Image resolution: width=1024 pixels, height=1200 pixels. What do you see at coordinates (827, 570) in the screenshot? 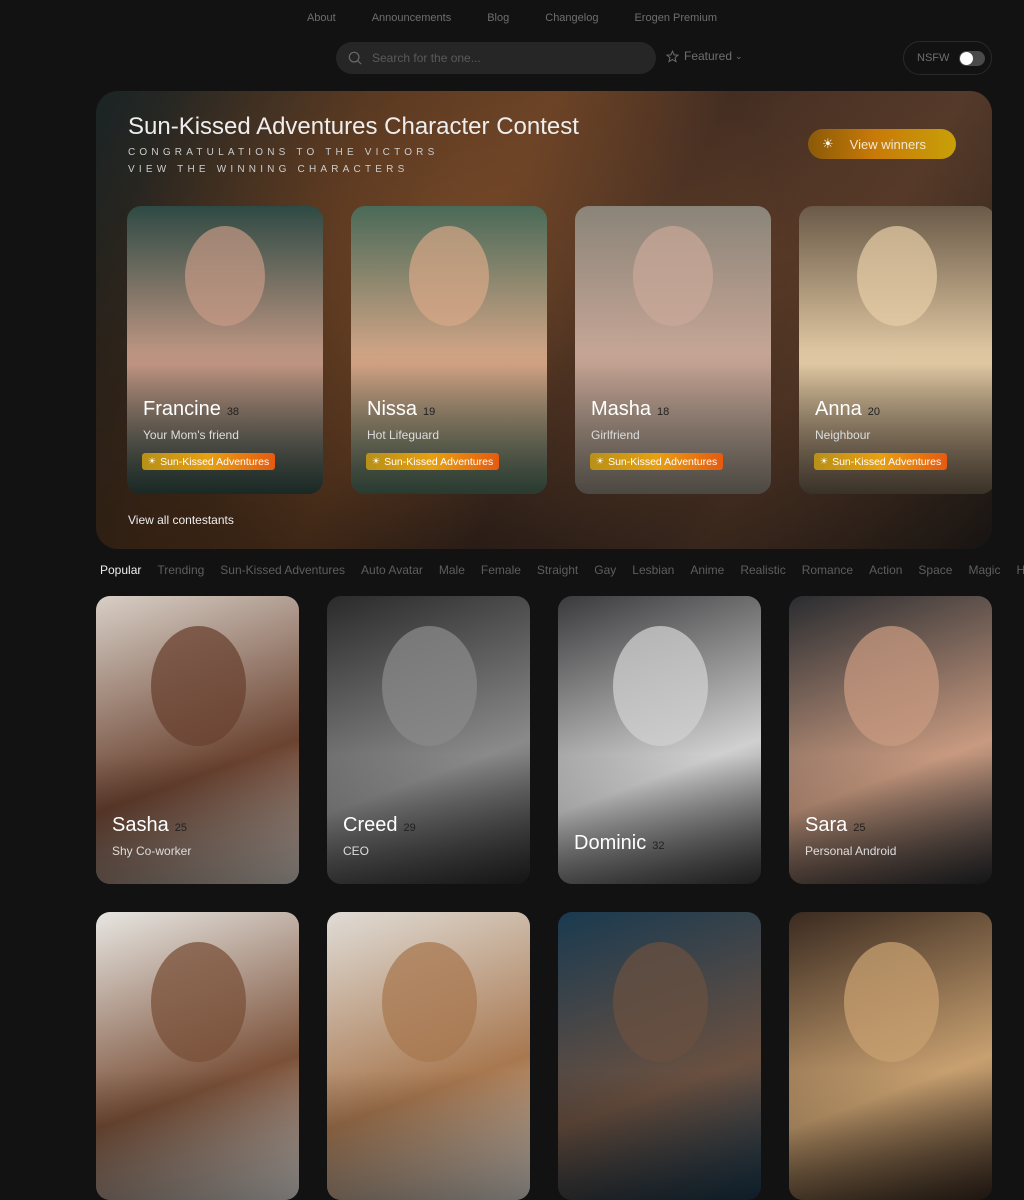
I see `tab-romance: Romance` at bounding box center [827, 570].